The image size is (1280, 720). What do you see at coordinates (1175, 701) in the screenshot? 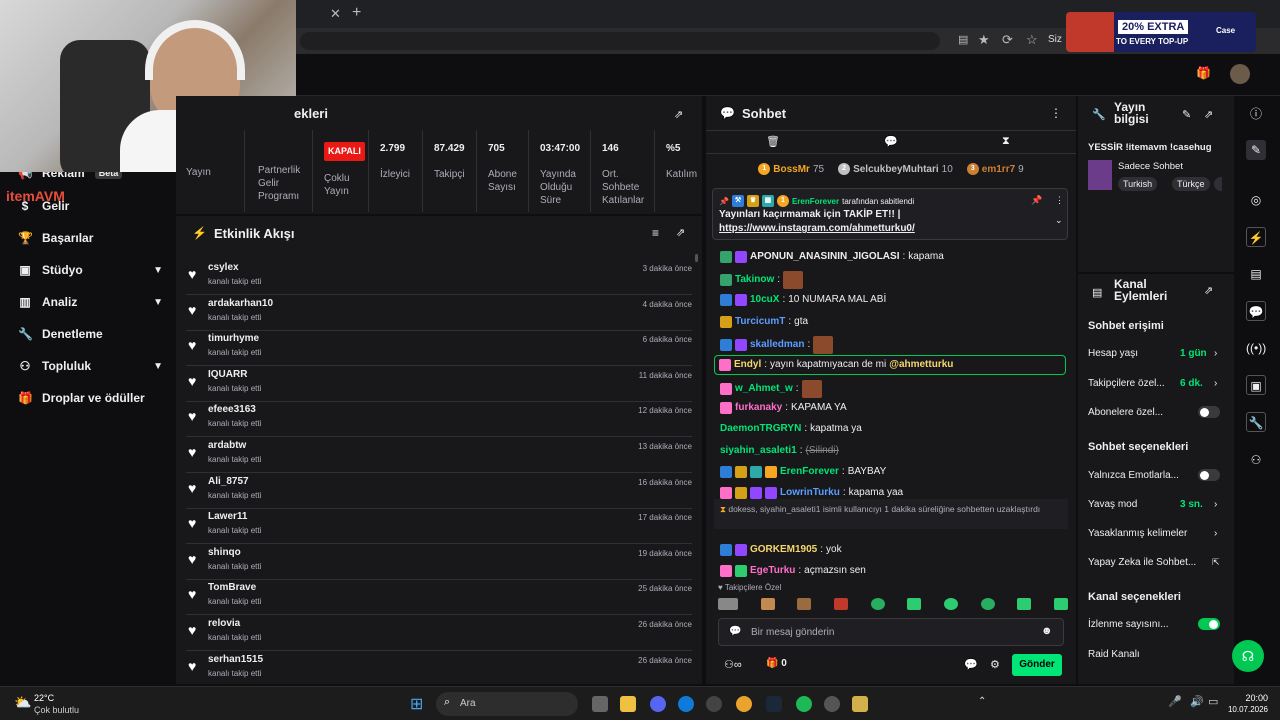
I see `mic-icon: 🎤` at bounding box center [1175, 701].